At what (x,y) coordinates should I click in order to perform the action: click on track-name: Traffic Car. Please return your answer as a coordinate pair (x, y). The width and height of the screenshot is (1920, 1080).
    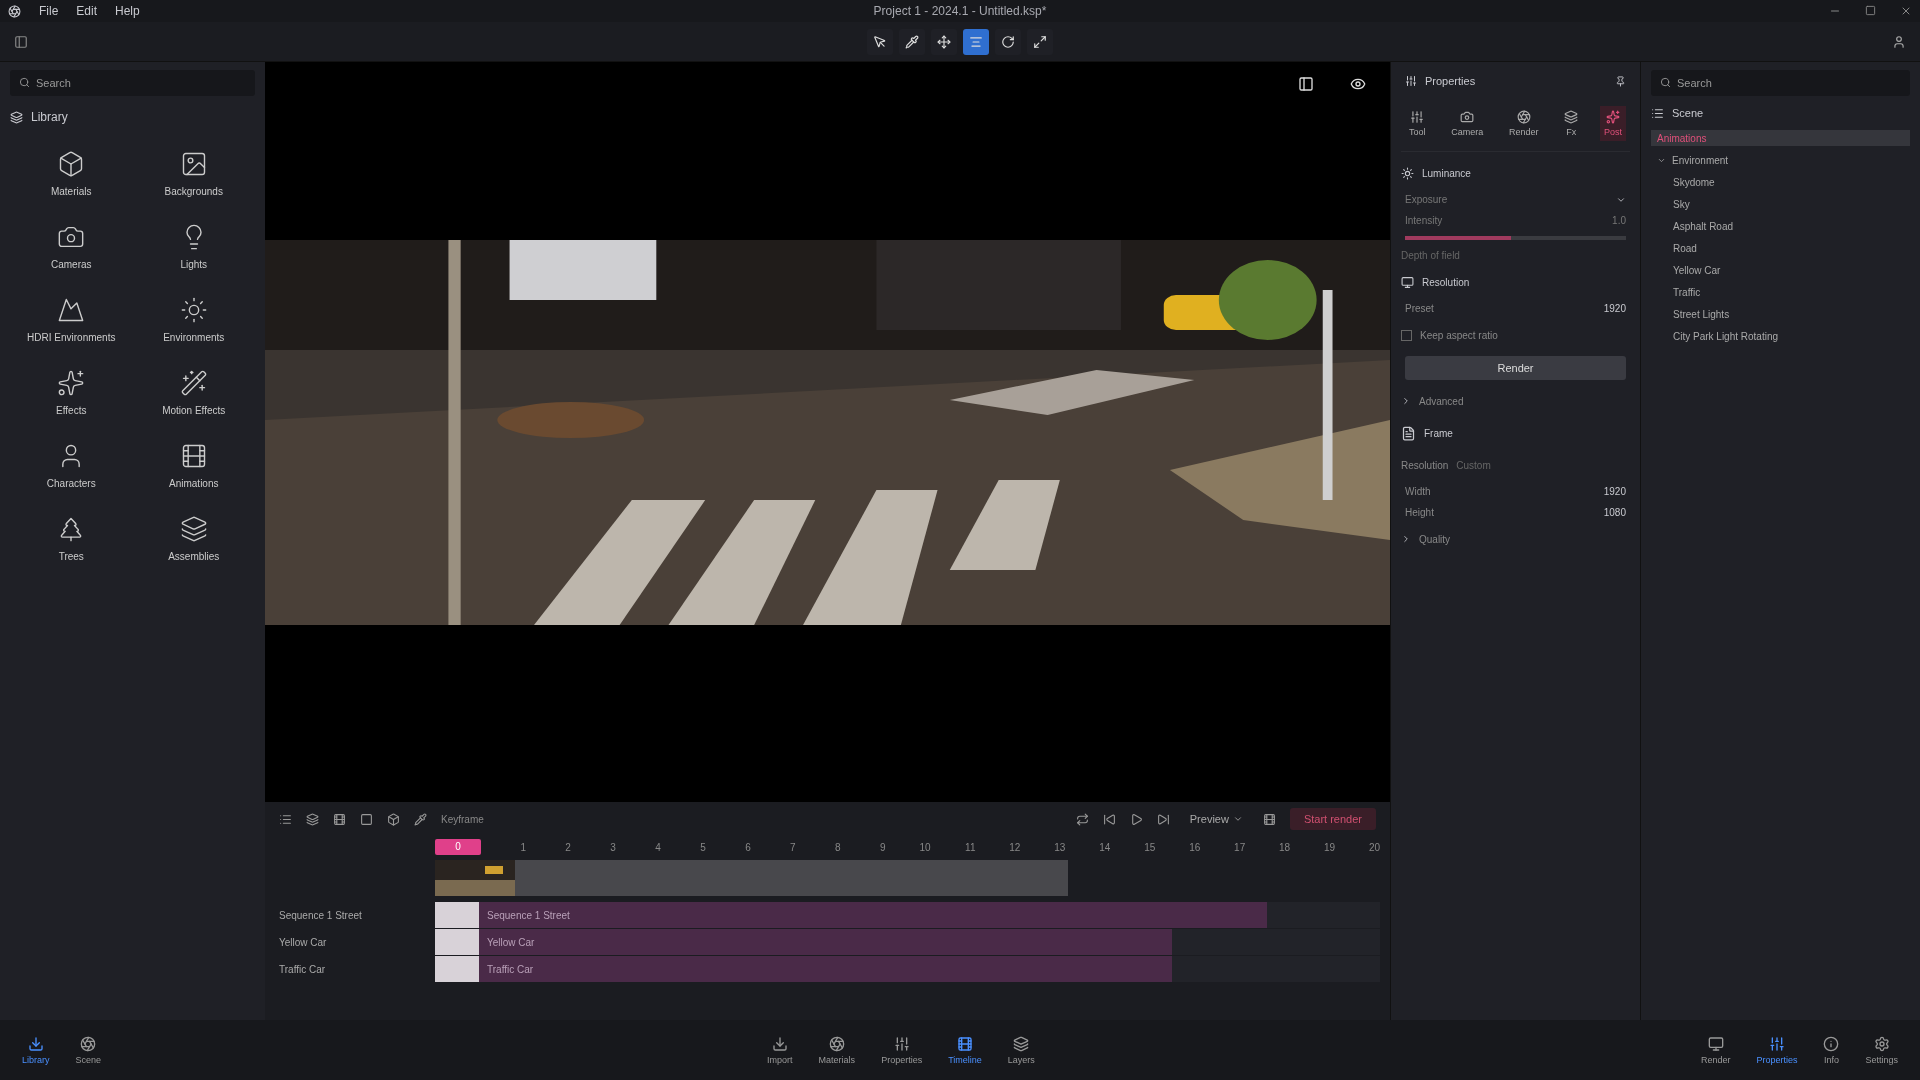
    Looking at the image, I should click on (350, 969).